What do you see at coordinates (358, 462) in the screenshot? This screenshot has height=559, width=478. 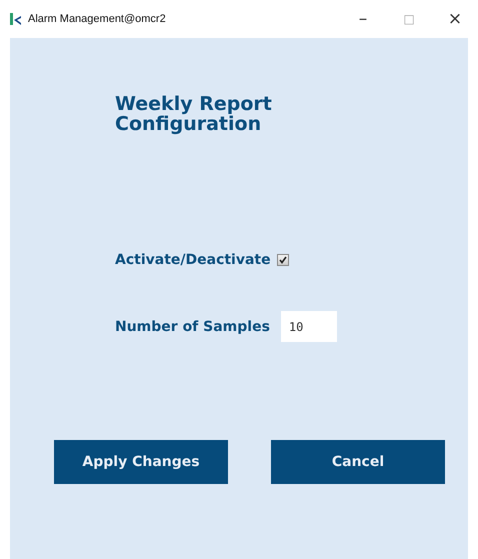 I see `cancel-button: Cancel` at bounding box center [358, 462].